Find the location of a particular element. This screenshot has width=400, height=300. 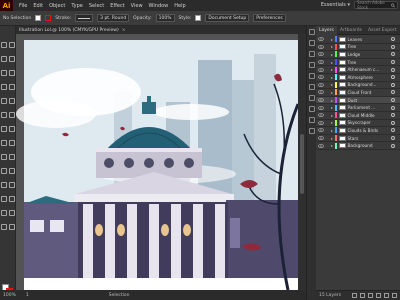

libraries-icon is located at coordinates (311, 43).